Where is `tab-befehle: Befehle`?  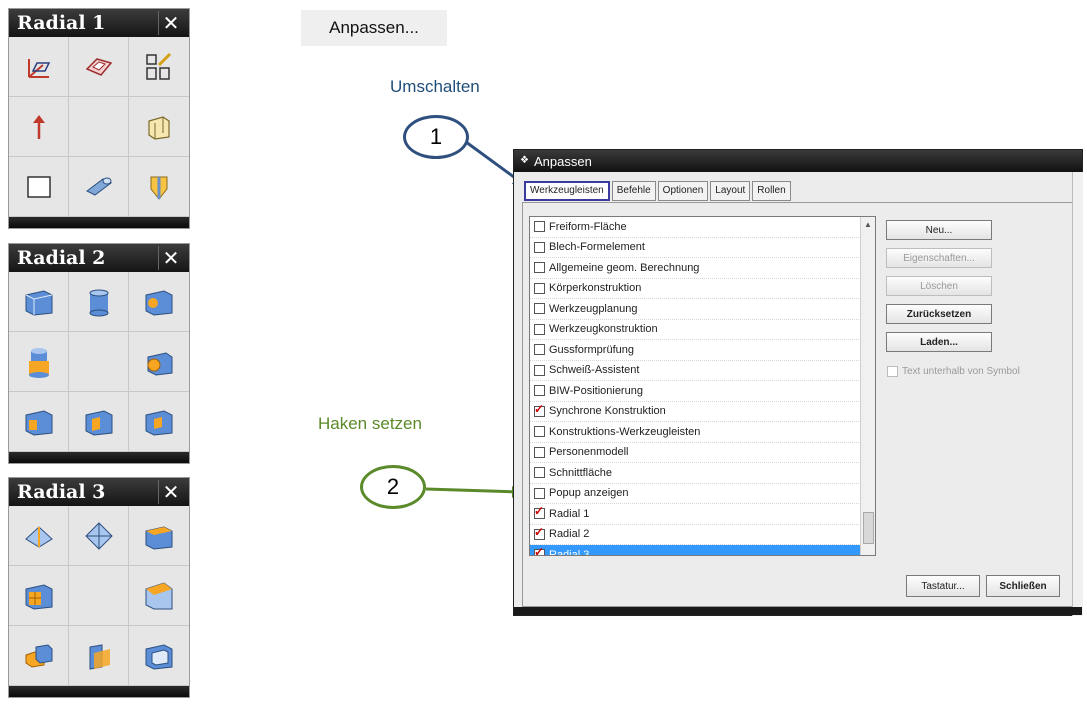 tab-befehle: Befehle is located at coordinates (633, 191).